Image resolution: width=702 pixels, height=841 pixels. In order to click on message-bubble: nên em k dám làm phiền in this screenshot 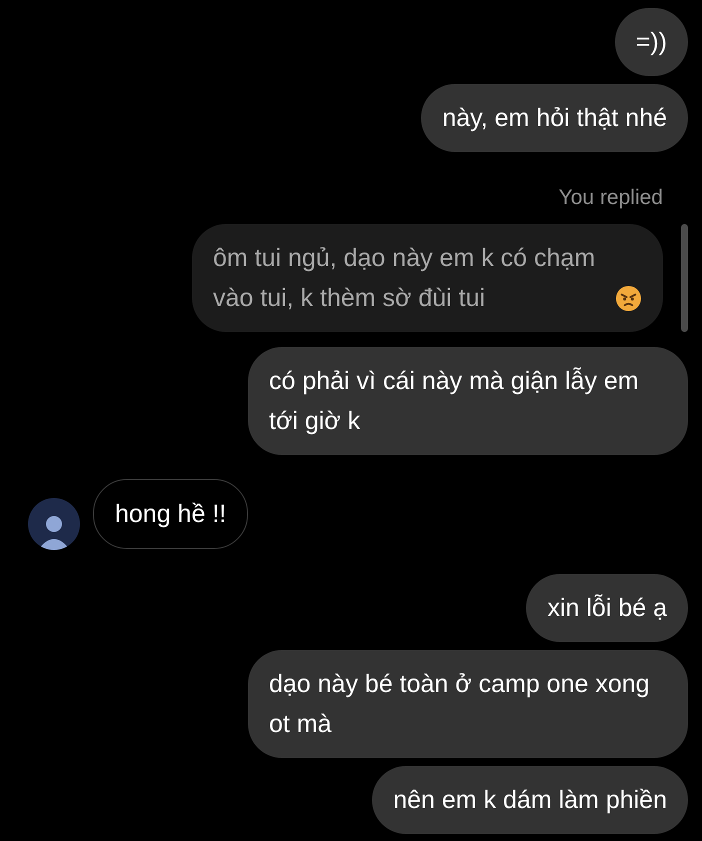, I will do `click(530, 800)`.